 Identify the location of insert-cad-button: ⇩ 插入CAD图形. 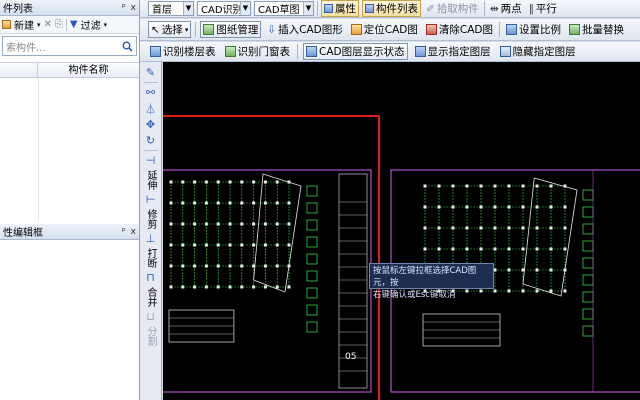
(304, 29).